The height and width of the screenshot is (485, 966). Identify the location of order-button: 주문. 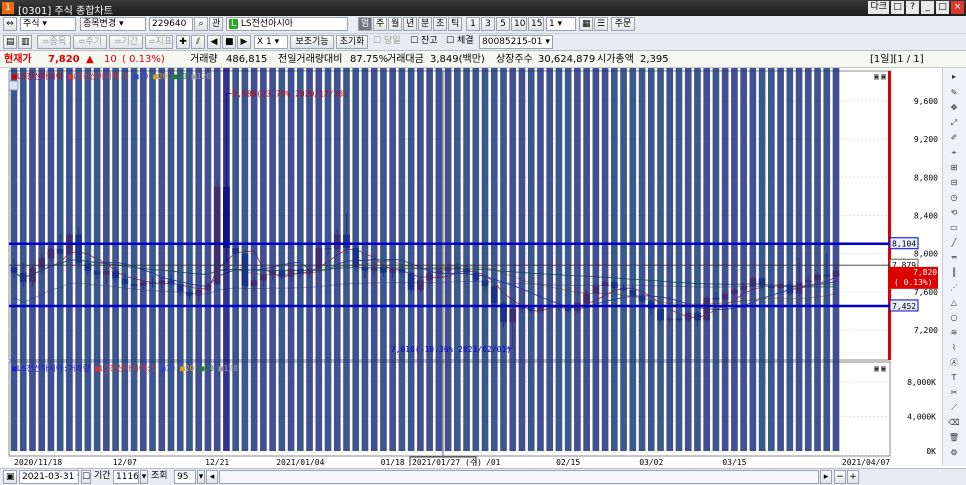
(623, 24).